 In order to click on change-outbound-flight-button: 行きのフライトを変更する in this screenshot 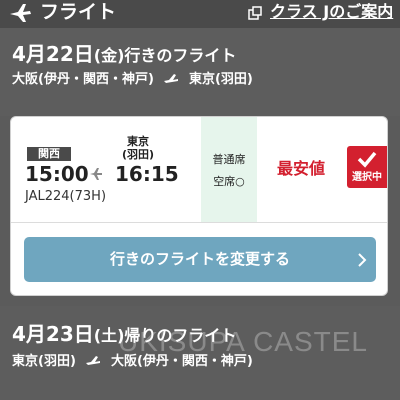, I will do `click(200, 259)`.